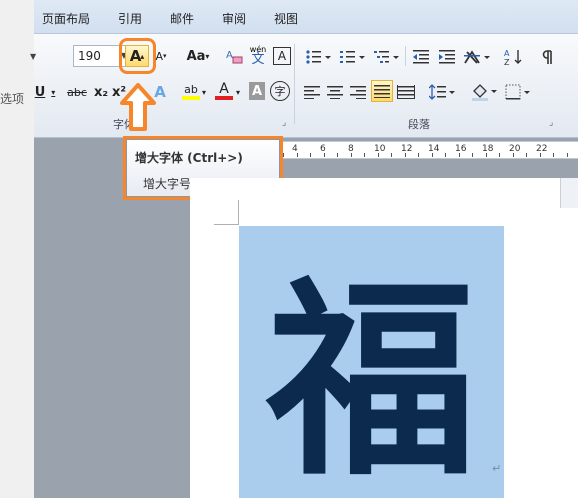  I want to click on change-case-label: Aa, so click(196, 56).